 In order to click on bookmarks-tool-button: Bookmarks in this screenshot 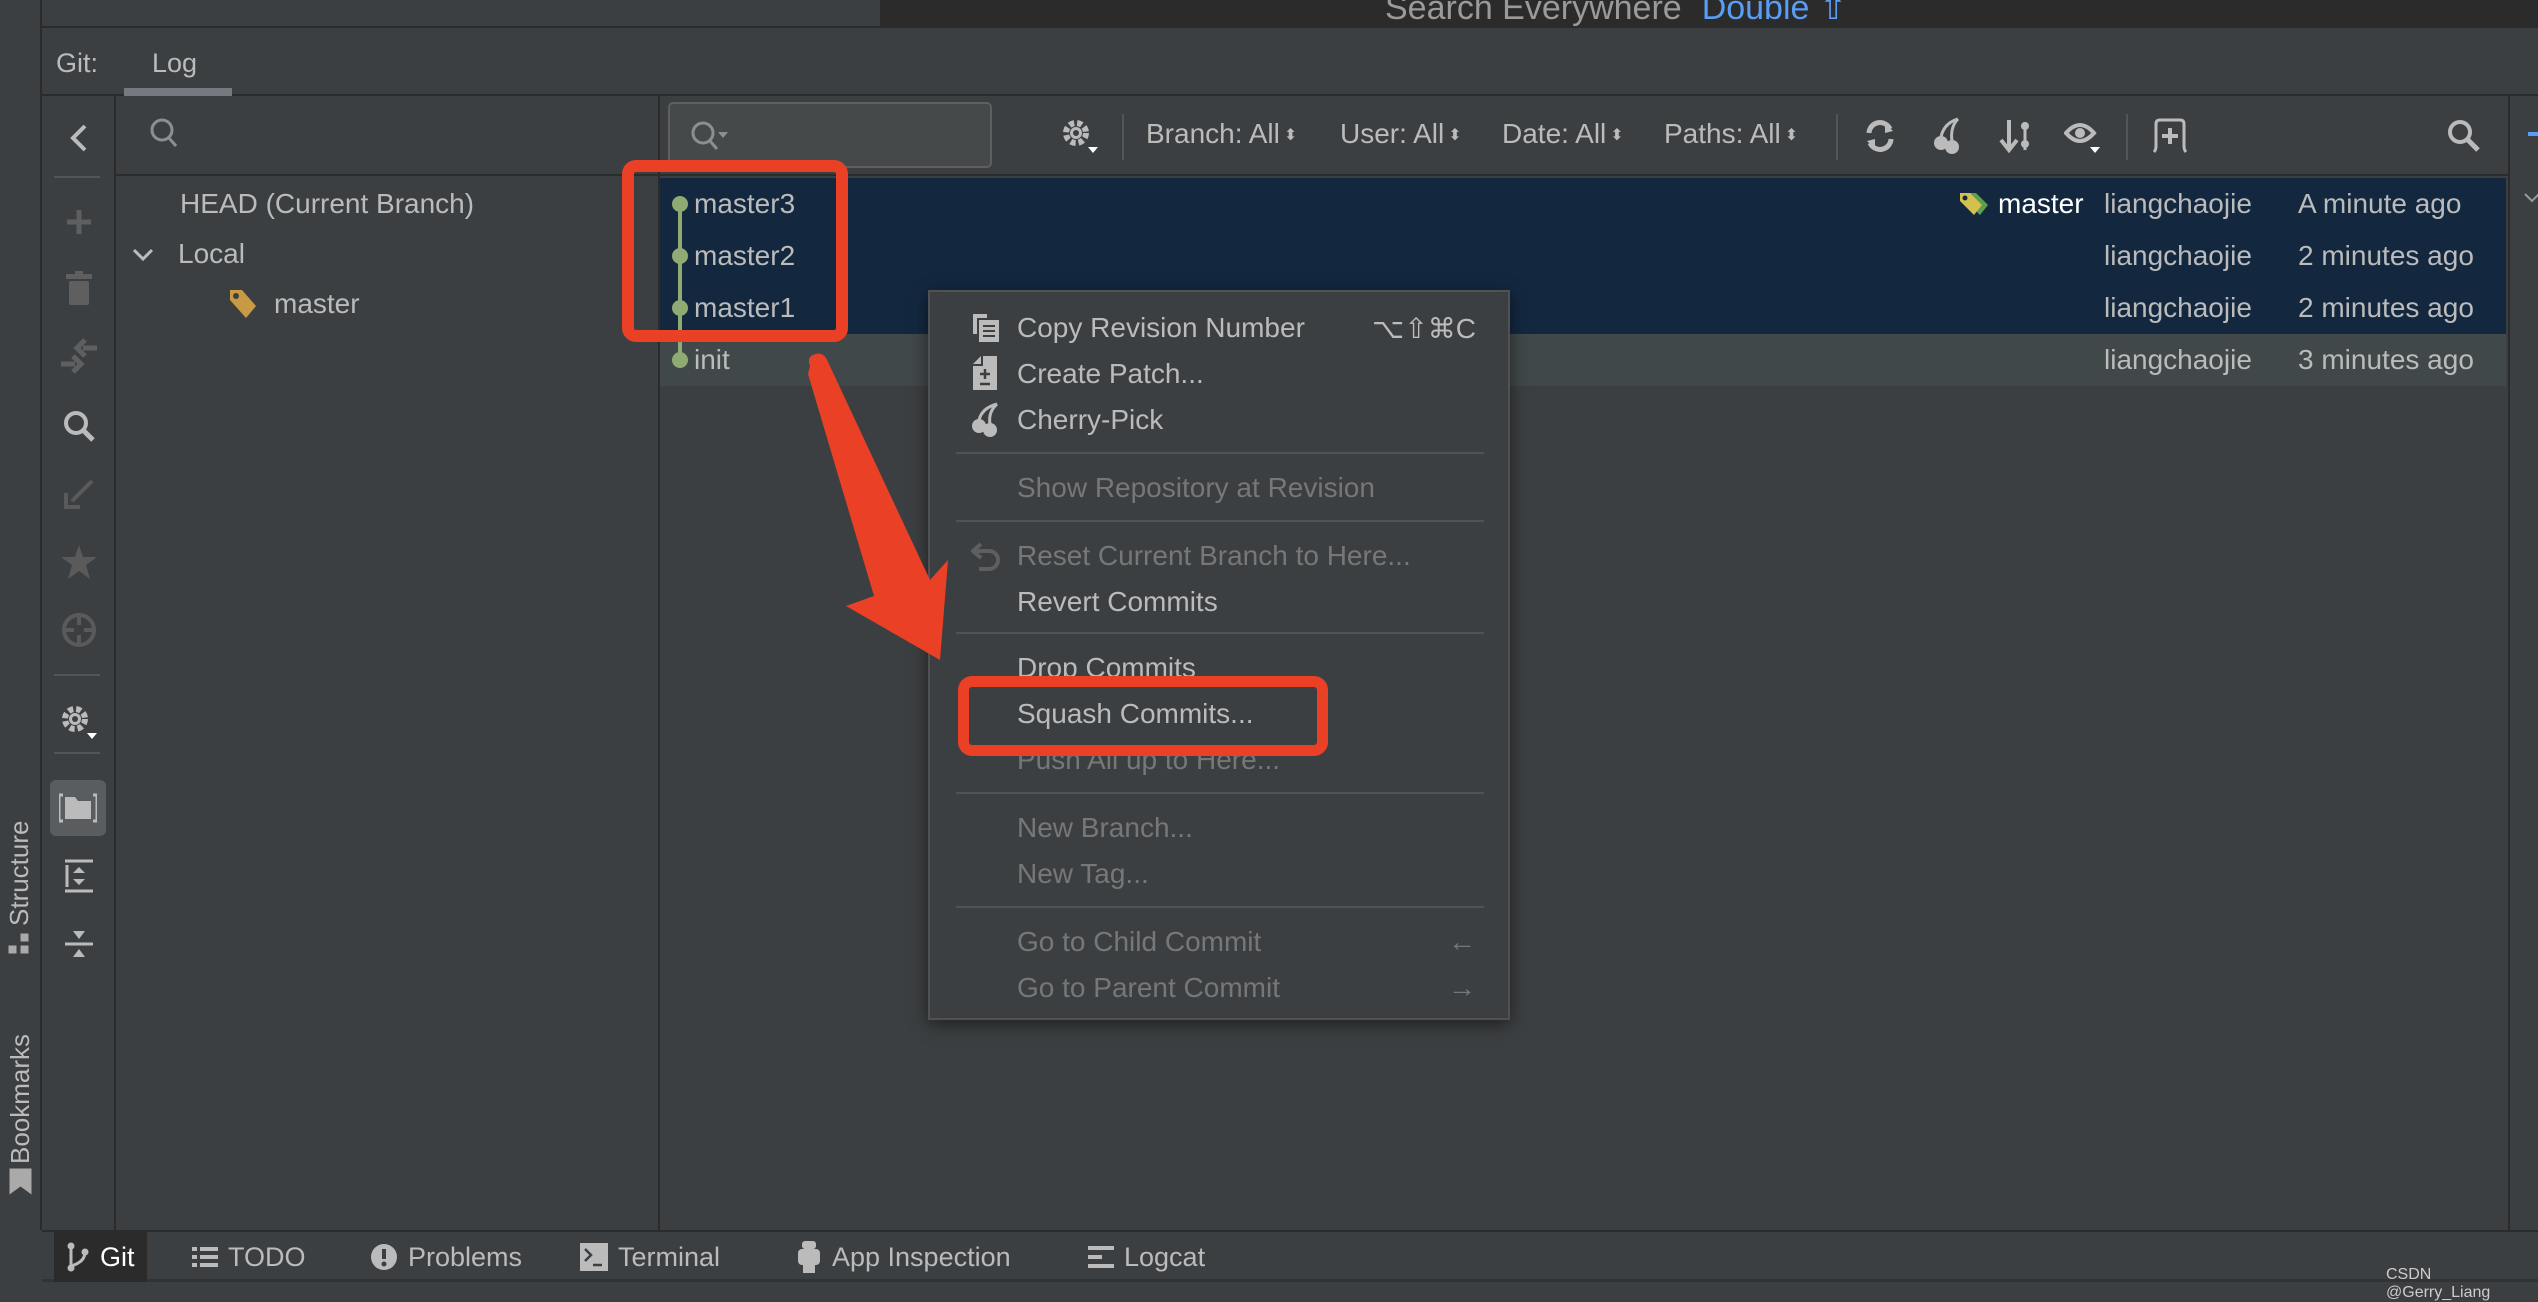, I will do `click(20, 1115)`.